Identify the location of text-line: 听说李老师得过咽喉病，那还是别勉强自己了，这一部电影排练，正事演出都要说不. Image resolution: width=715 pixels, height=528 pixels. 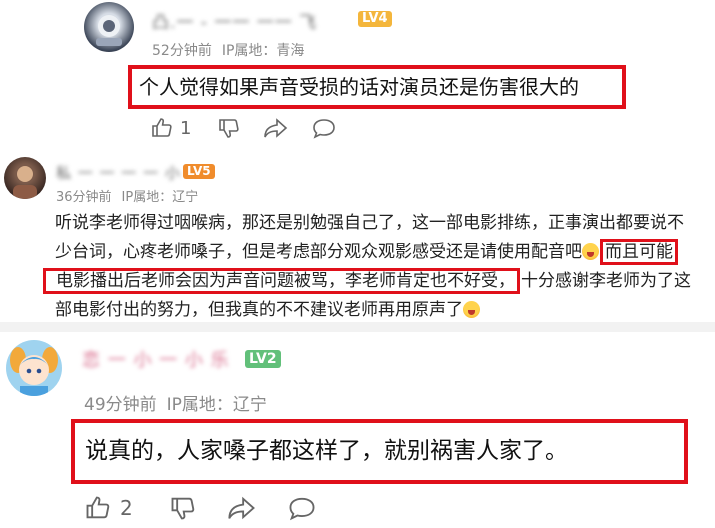
(369, 223).